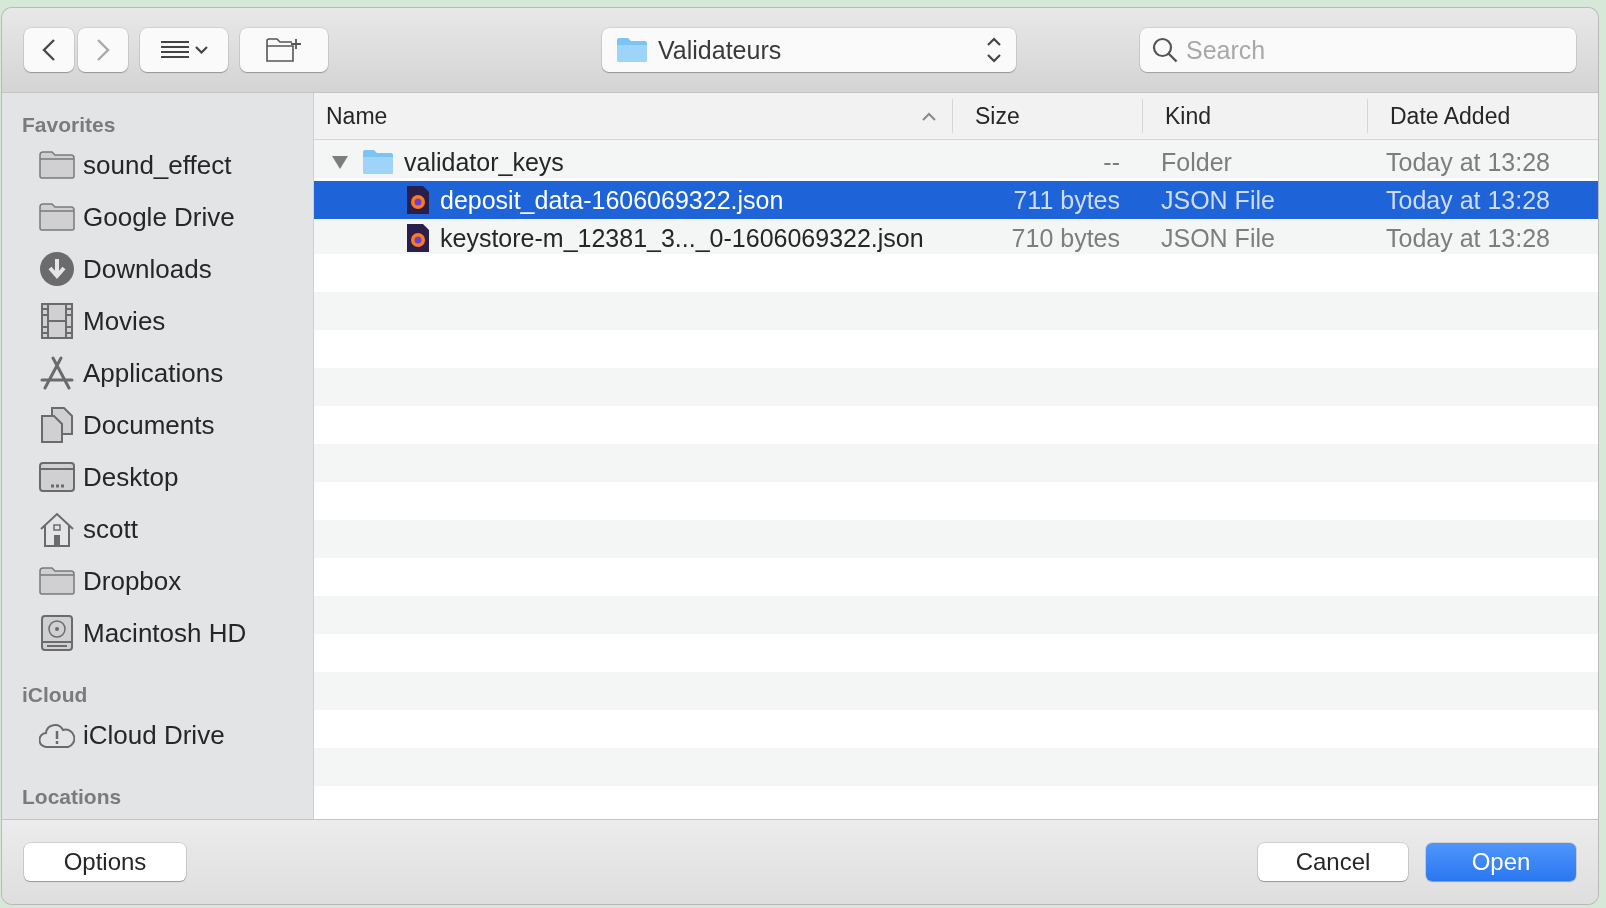 The height and width of the screenshot is (908, 1606). What do you see at coordinates (612, 200) in the screenshot?
I see `file-name: deposit_data-1606069322.json` at bounding box center [612, 200].